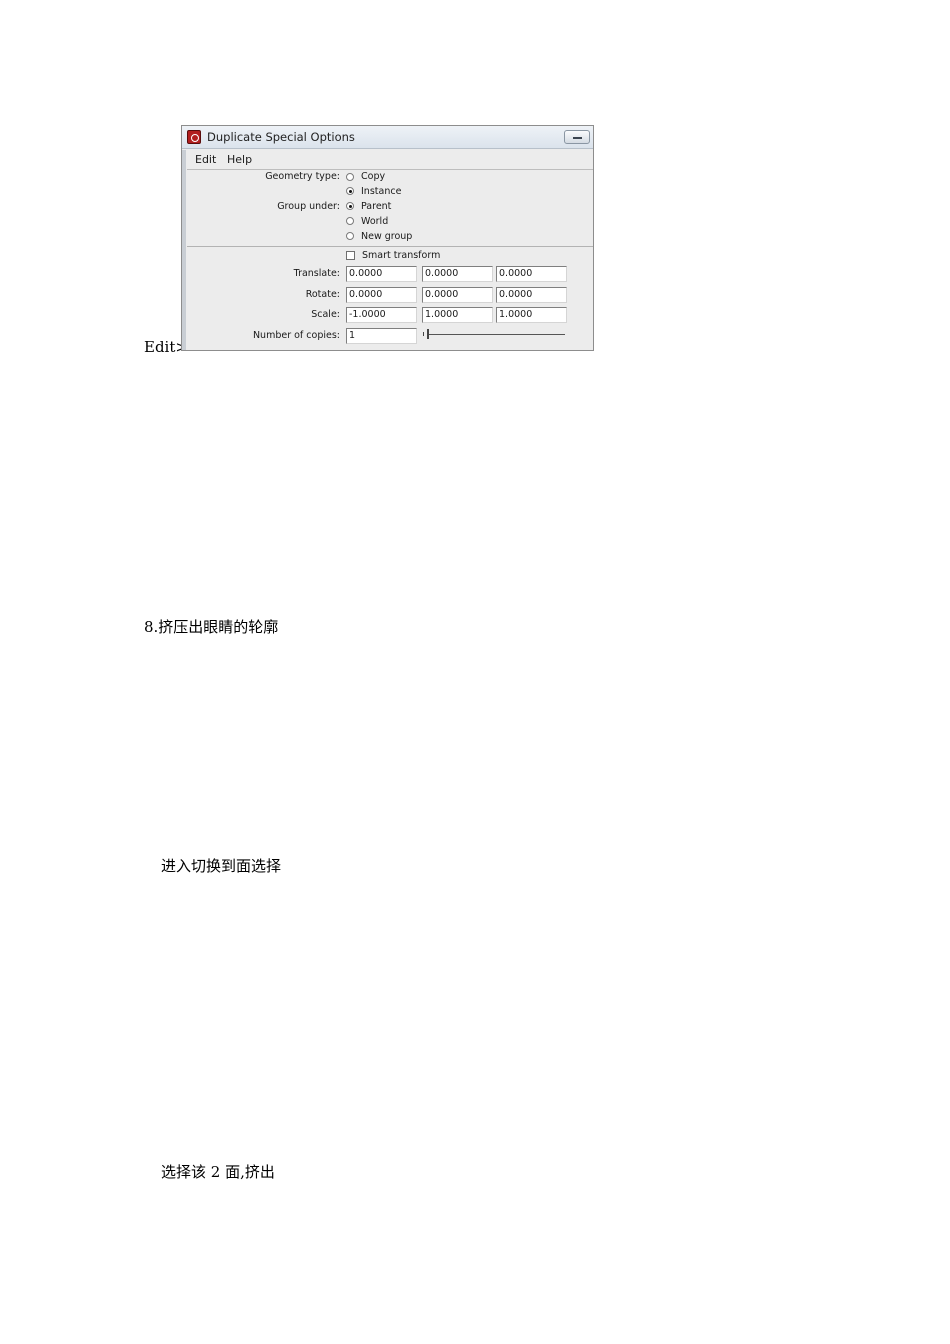 The height and width of the screenshot is (1344, 950). Describe the element at coordinates (381, 315) in the screenshot. I see `scale-x-field: -1.0000` at that location.